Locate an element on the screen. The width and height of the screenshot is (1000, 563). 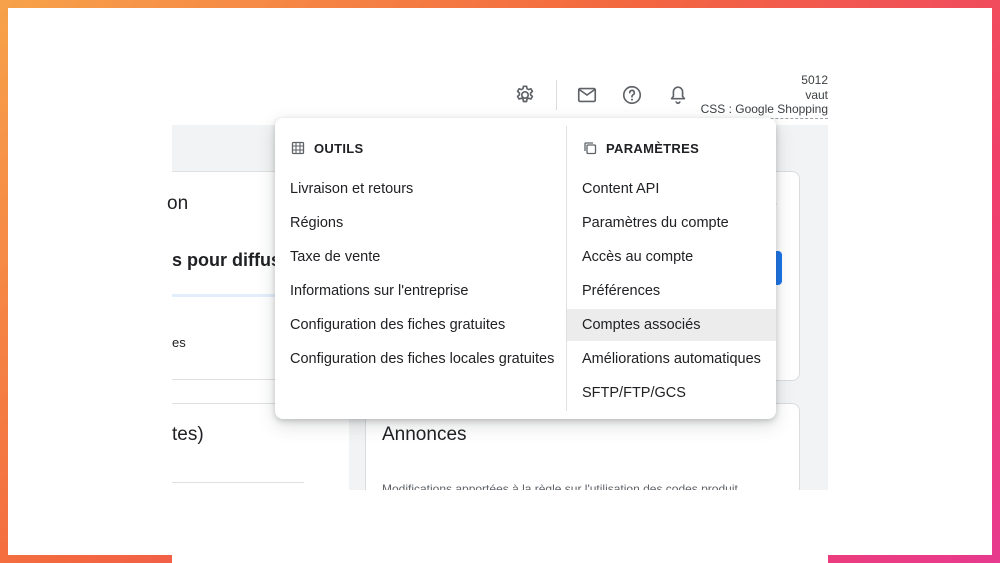
card-title: Annonces is located at coordinates (424, 434).